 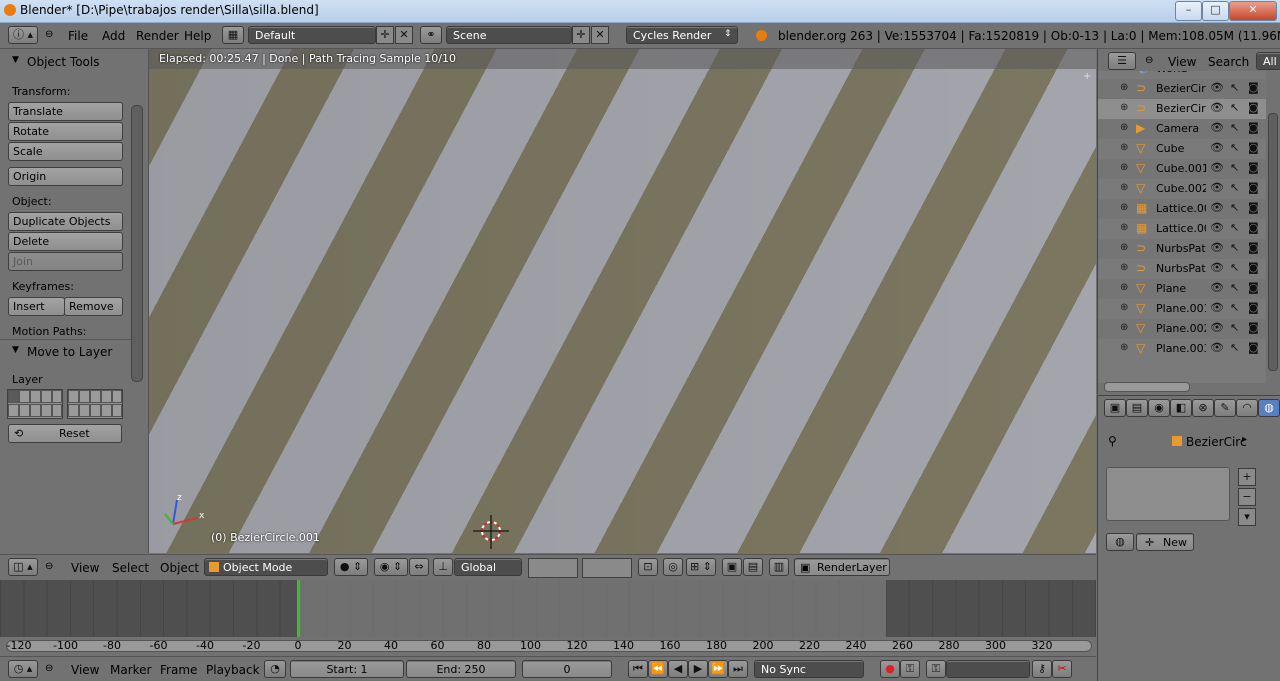 I want to click on outliner-menu-view: View, so click(x=1182, y=62).